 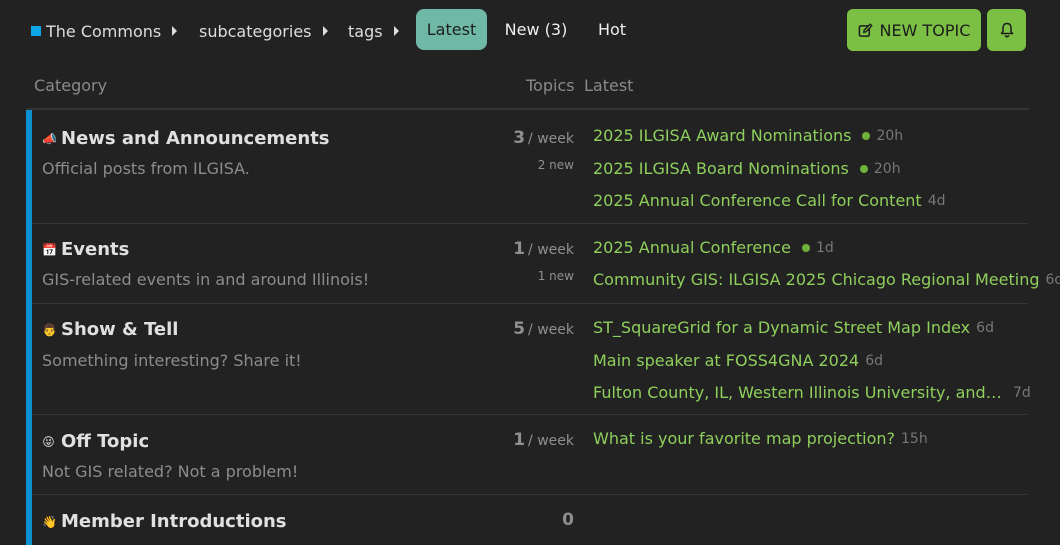 I want to click on bell-icon, so click(x=1006, y=30).